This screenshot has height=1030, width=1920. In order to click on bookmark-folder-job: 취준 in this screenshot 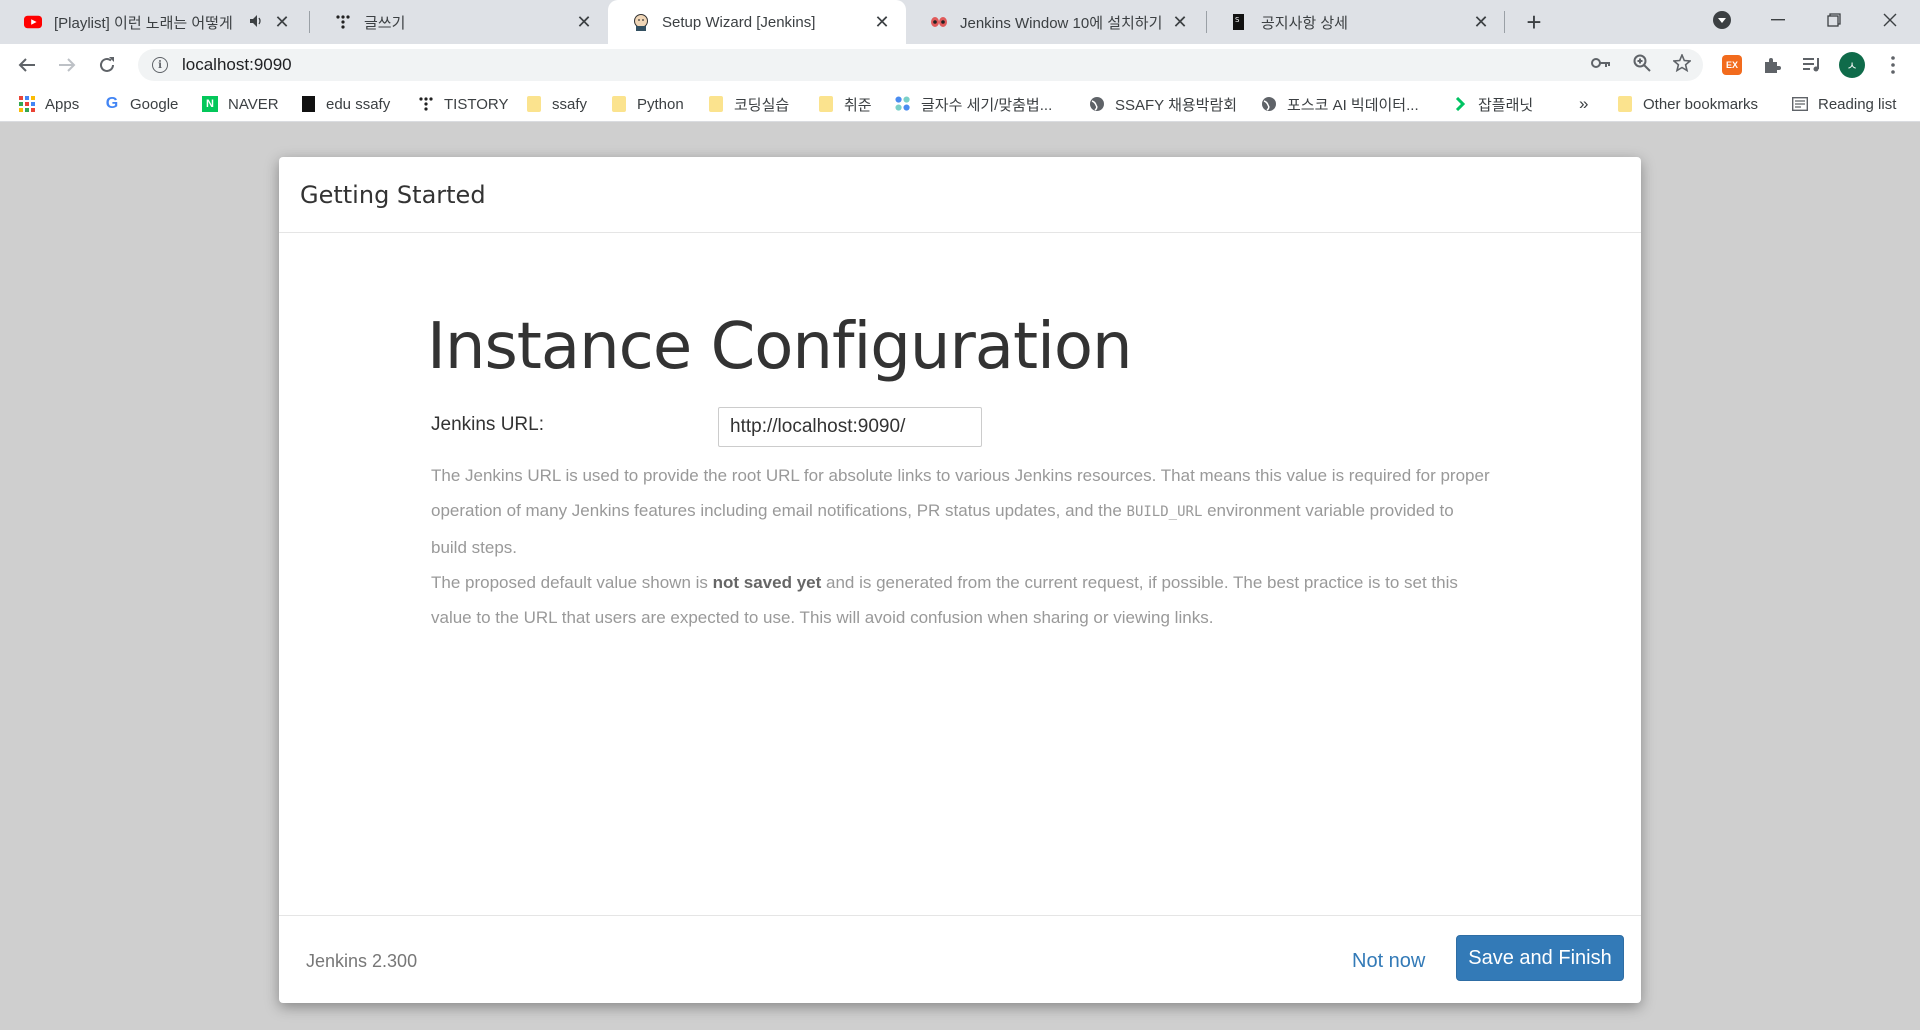, I will do `click(845, 104)`.